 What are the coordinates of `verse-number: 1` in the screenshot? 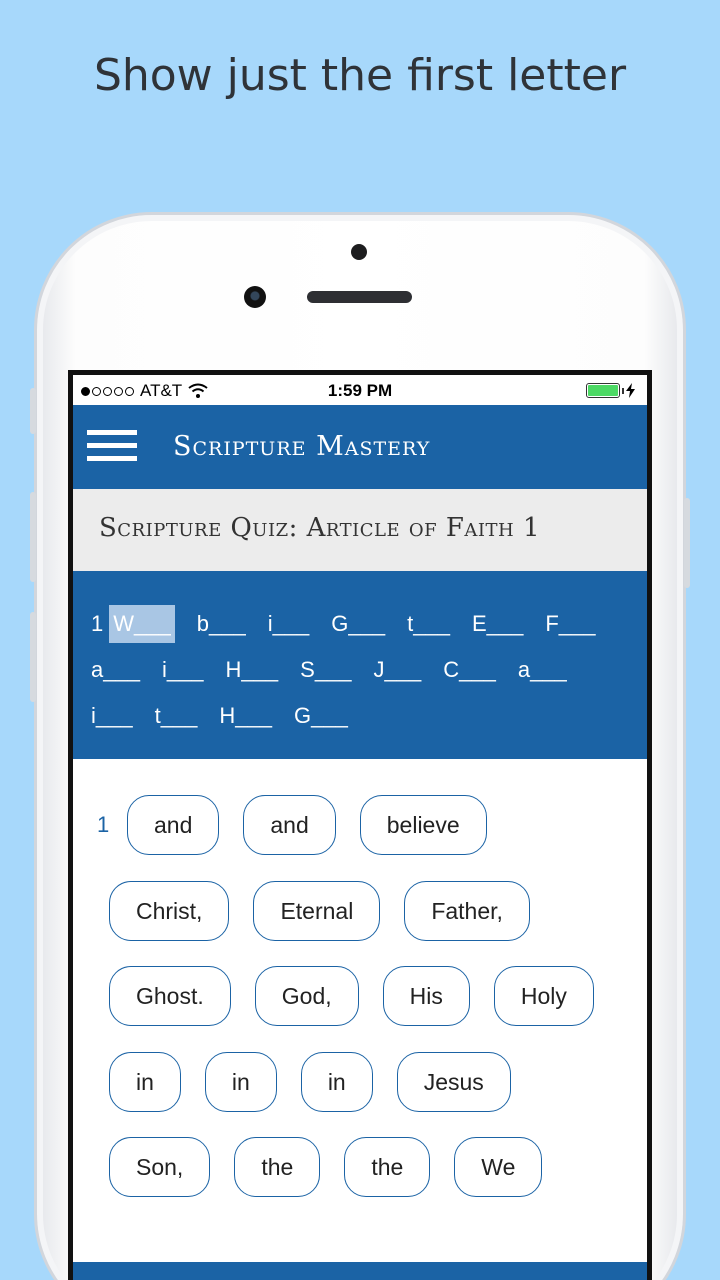 It's located at (97, 623).